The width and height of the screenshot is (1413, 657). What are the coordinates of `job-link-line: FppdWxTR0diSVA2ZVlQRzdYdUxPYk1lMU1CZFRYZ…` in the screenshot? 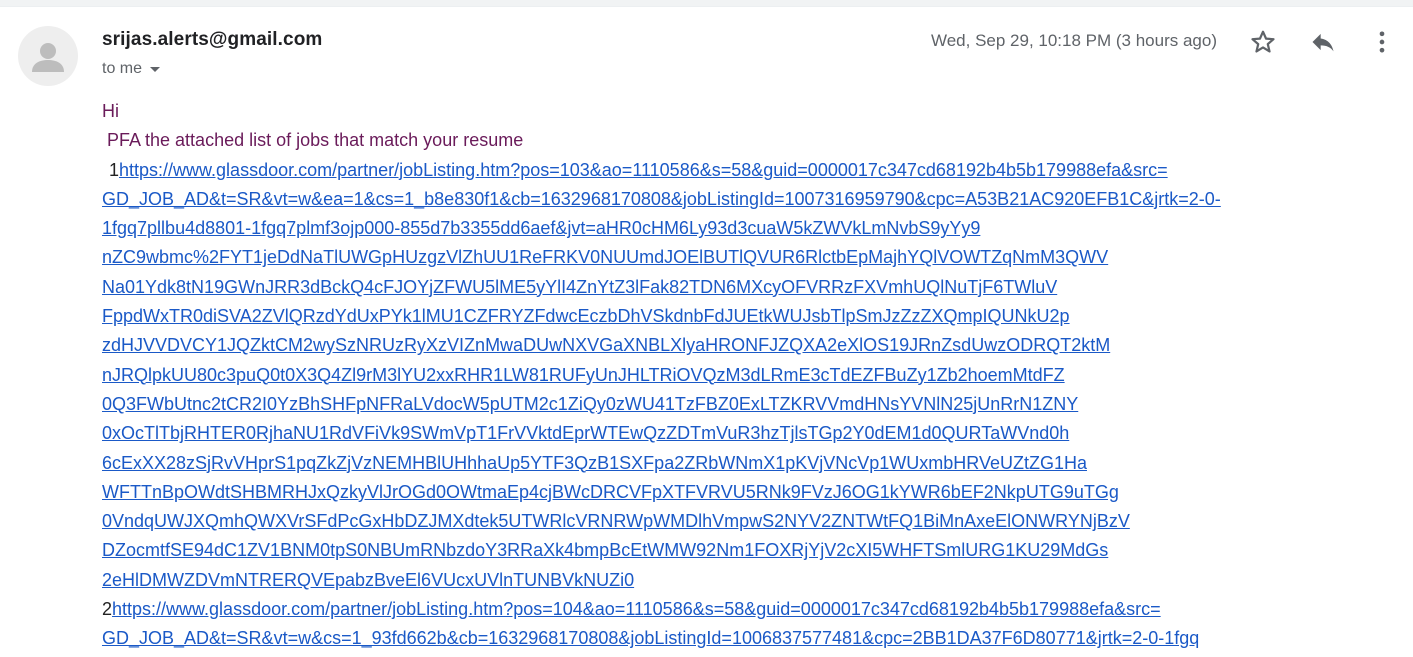 It's located at (586, 316).